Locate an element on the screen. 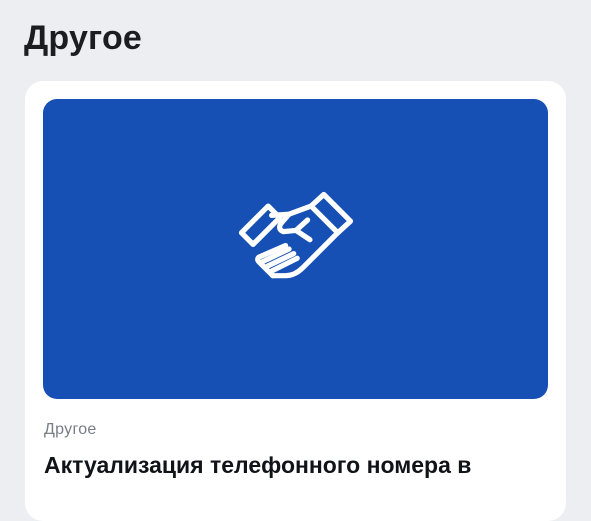 This screenshot has height=521, width=591. handshake-icon is located at coordinates (295, 235).